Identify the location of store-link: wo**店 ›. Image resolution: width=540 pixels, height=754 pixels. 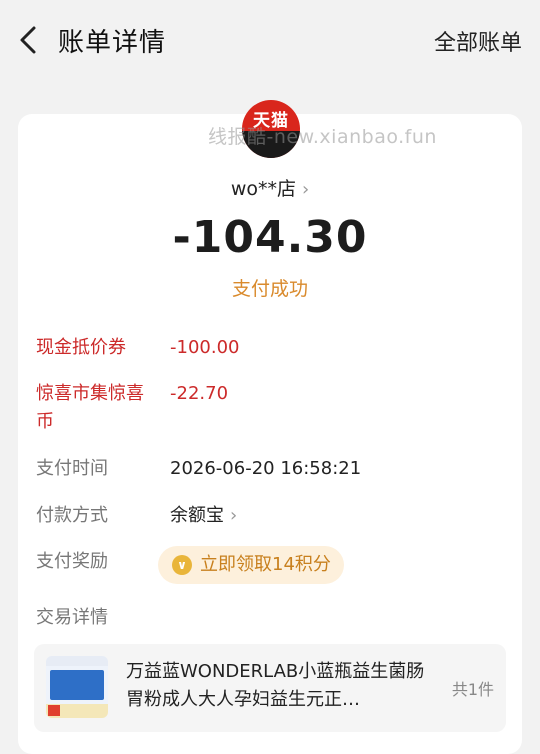
(270, 187).